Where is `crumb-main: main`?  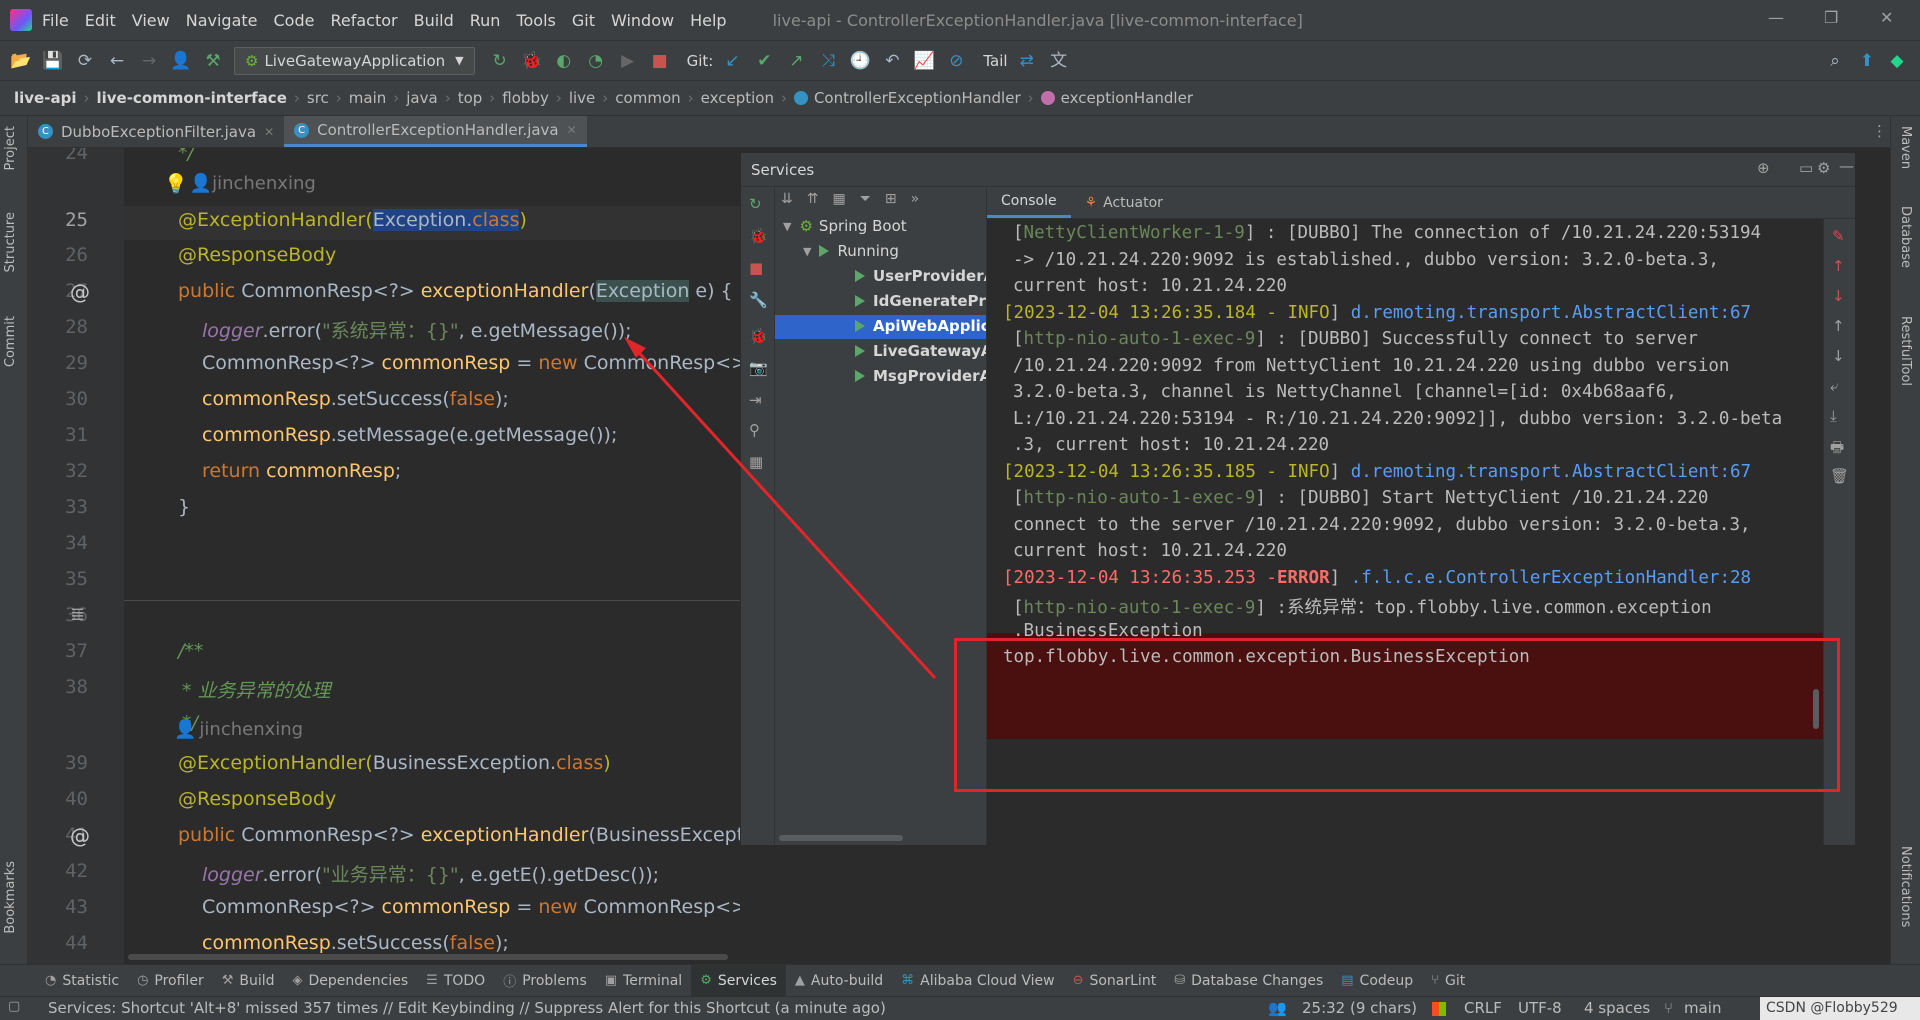
crumb-main: main is located at coordinates (367, 98).